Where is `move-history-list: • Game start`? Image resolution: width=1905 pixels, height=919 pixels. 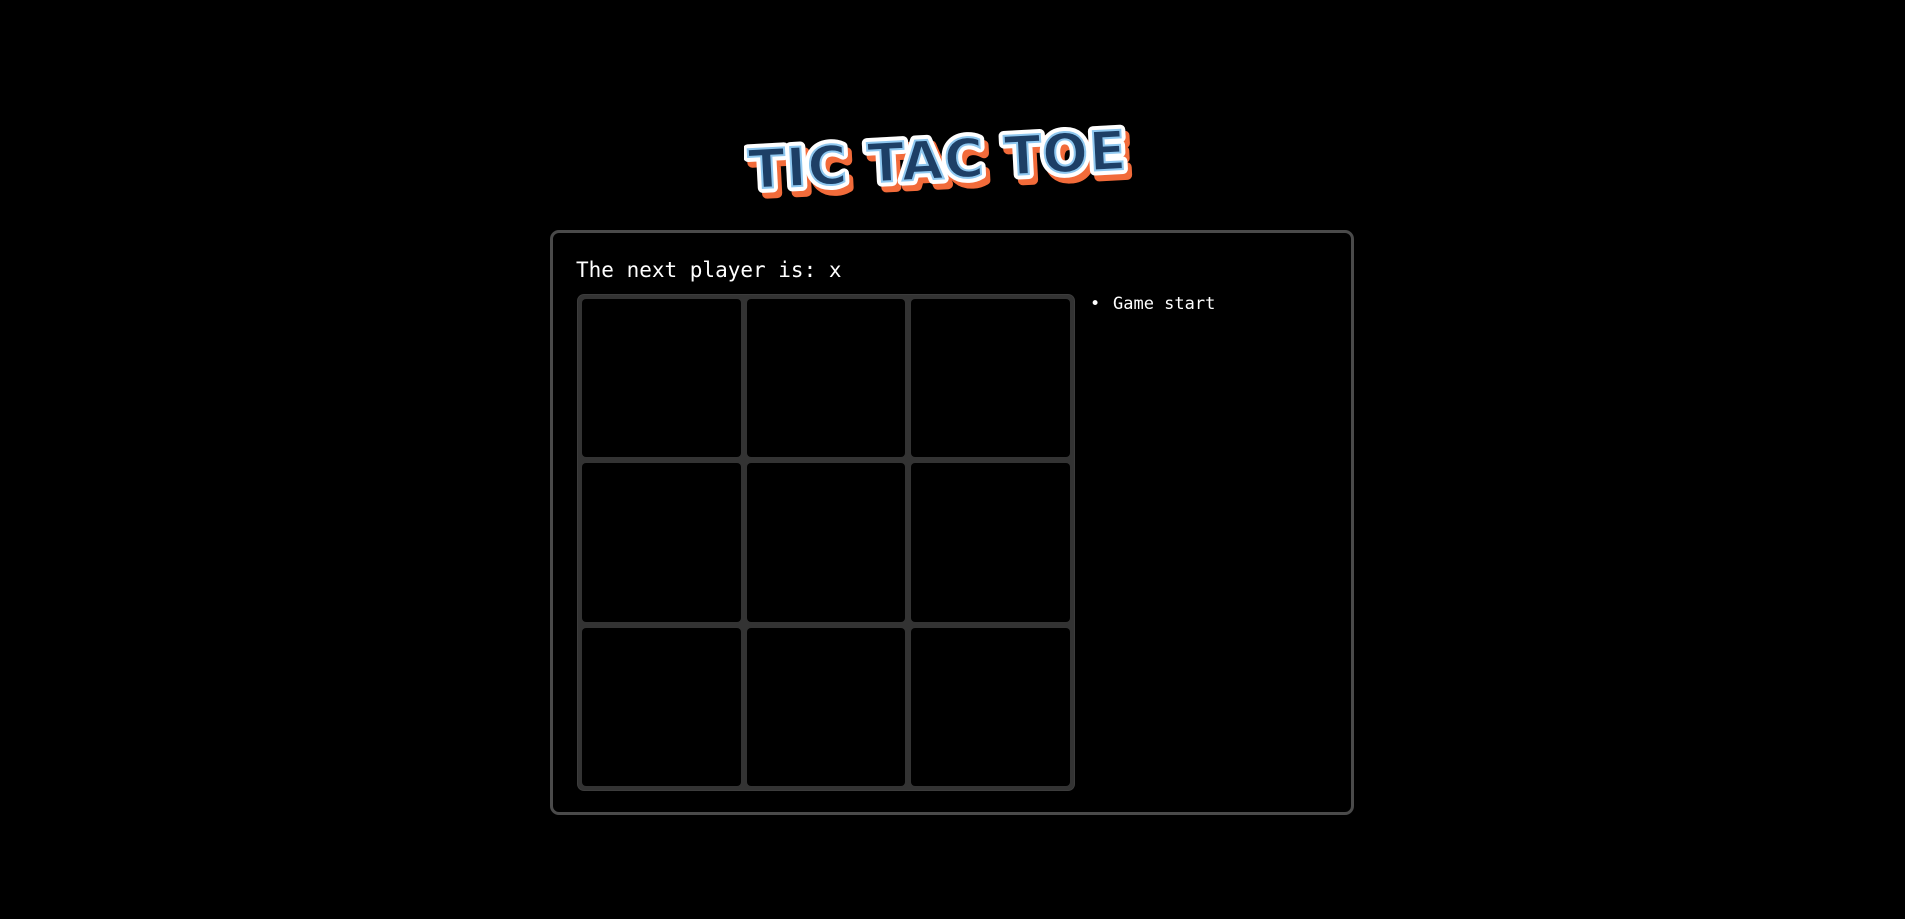
move-history-list: • Game start is located at coordinates (1152, 304).